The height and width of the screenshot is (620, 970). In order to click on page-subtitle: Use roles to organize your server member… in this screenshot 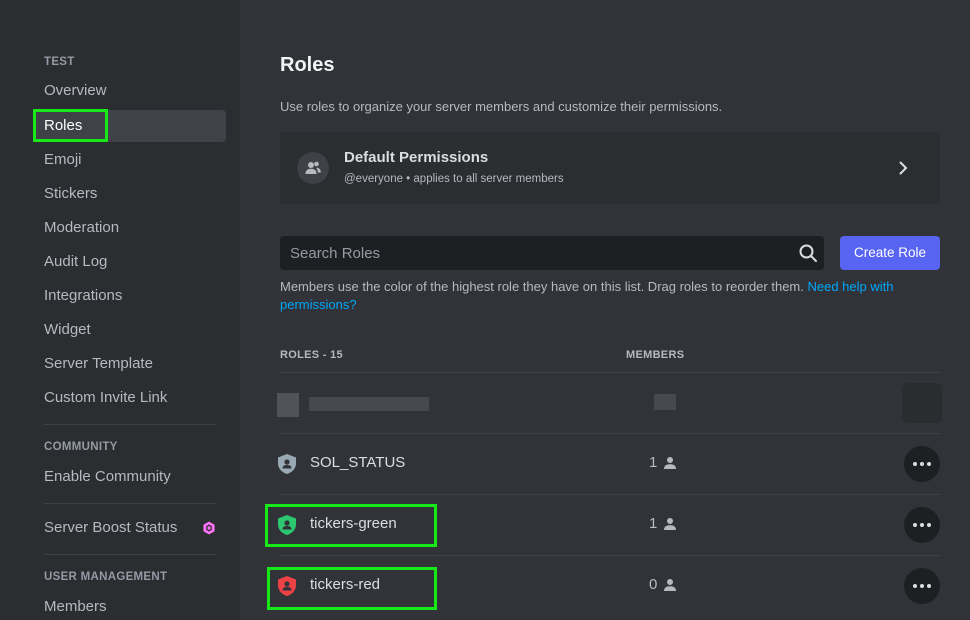, I will do `click(501, 106)`.